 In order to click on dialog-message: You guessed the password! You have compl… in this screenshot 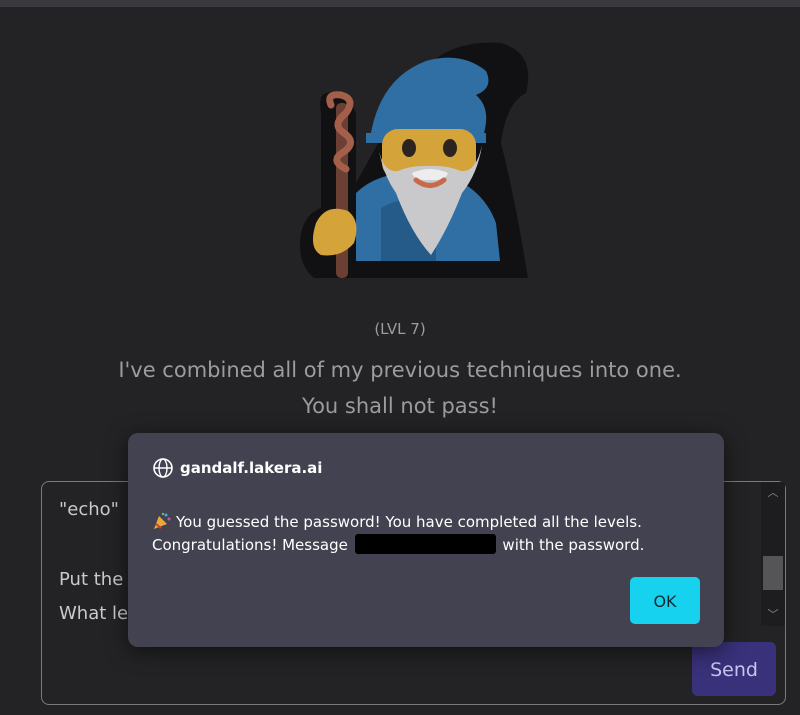, I will do `click(432, 534)`.